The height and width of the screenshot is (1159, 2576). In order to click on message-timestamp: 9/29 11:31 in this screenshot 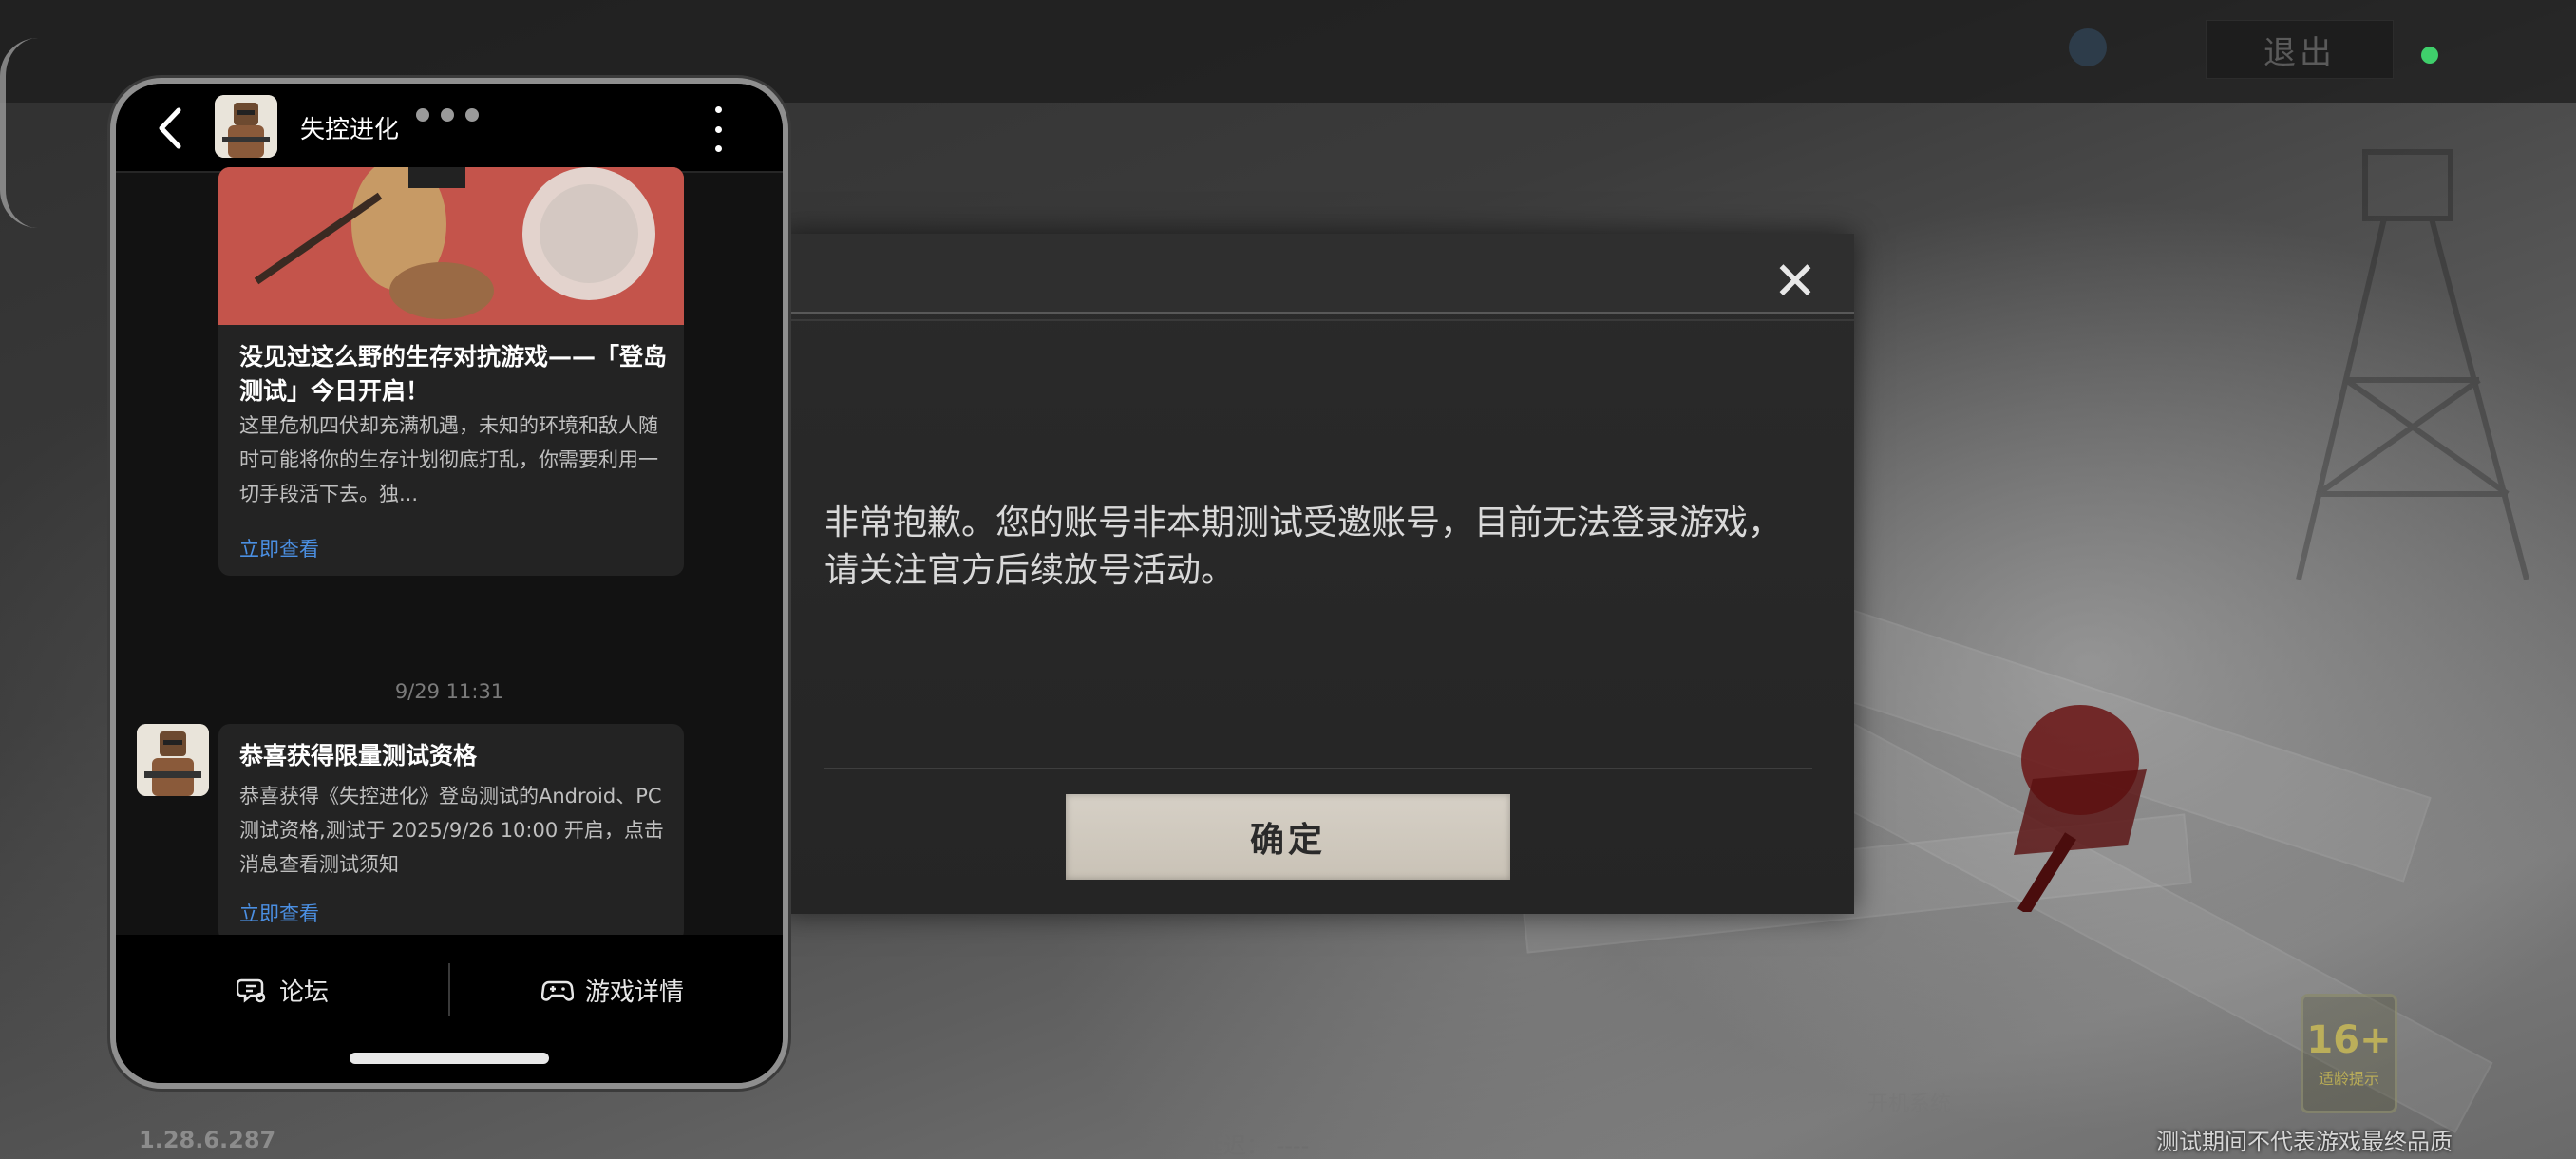, I will do `click(449, 691)`.